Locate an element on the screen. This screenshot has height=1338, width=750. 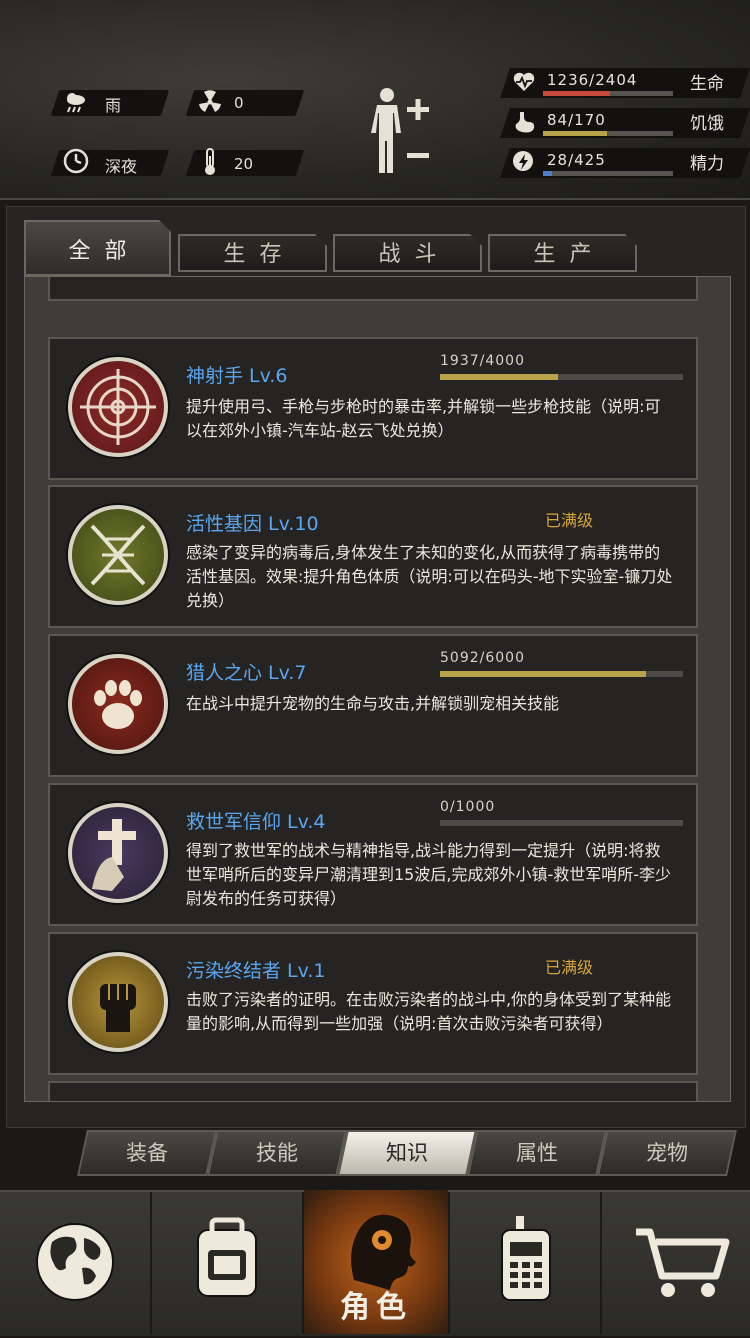
fist-icon is located at coordinates (118, 1002).